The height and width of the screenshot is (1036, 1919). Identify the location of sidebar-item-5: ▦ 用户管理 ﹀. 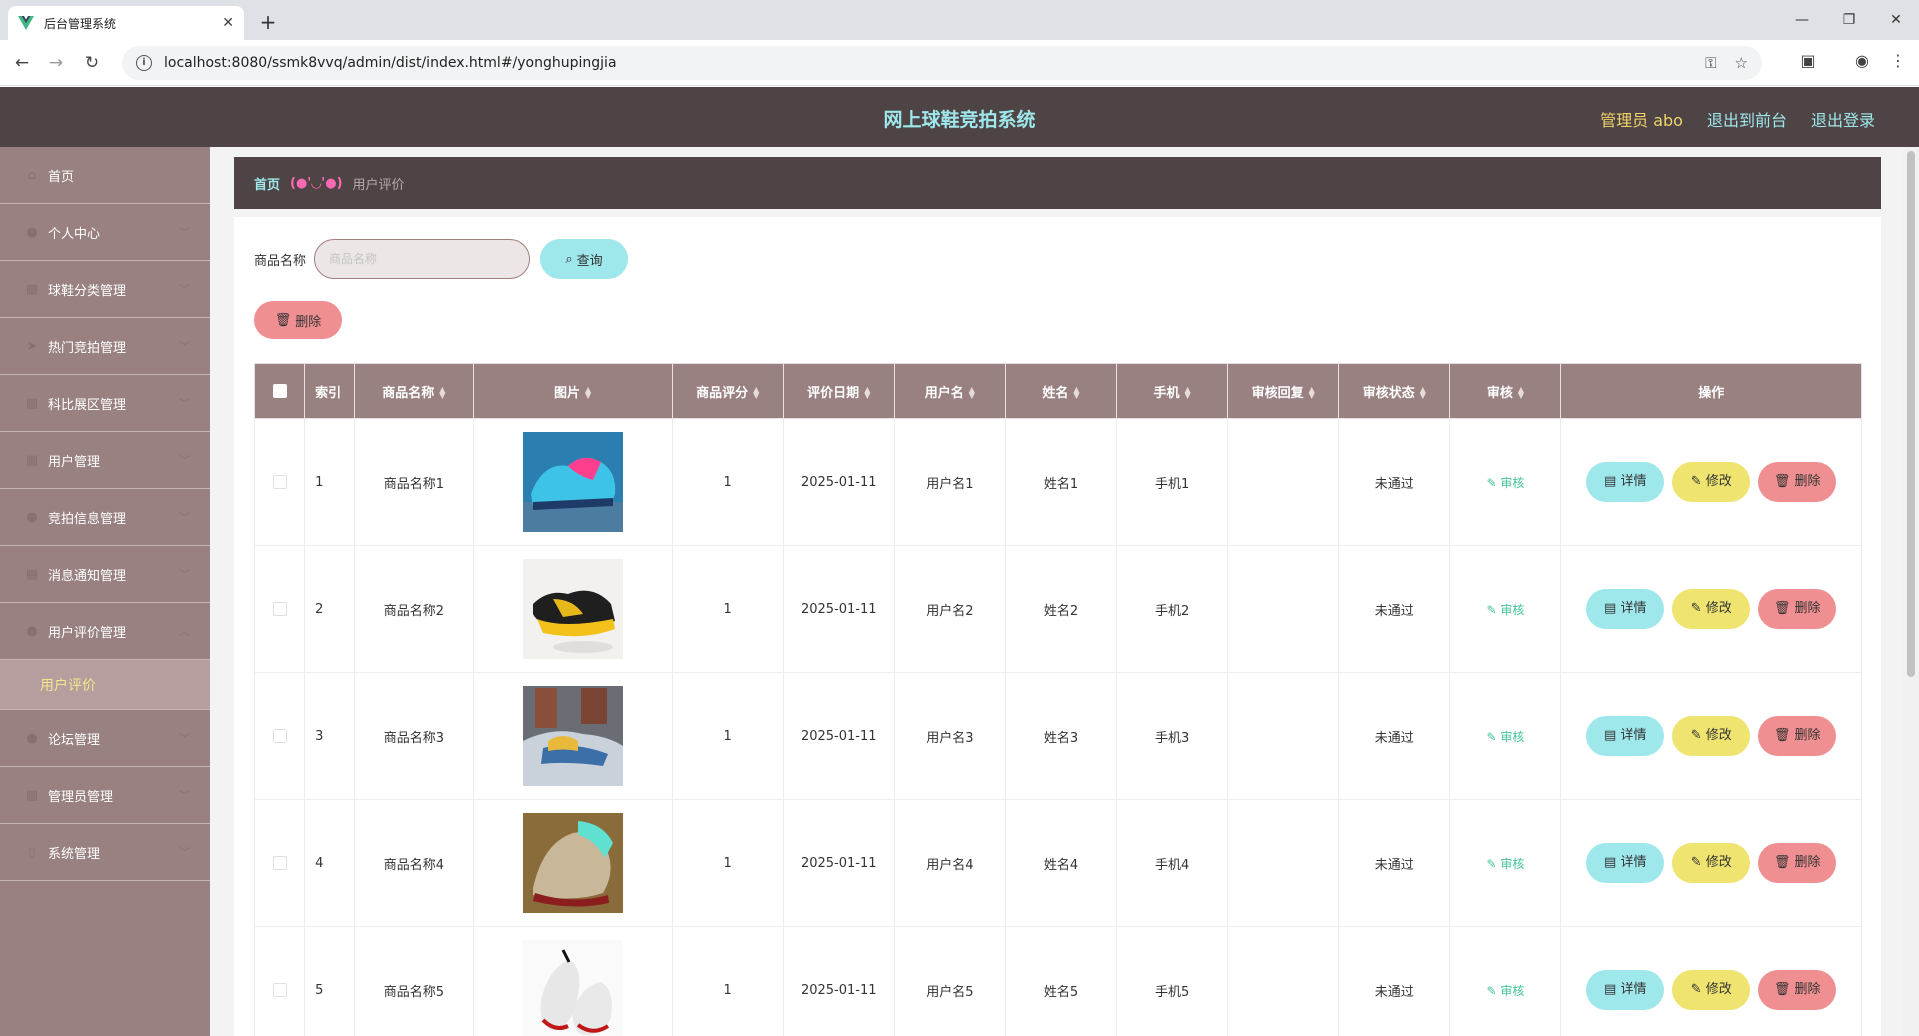
(105, 460).